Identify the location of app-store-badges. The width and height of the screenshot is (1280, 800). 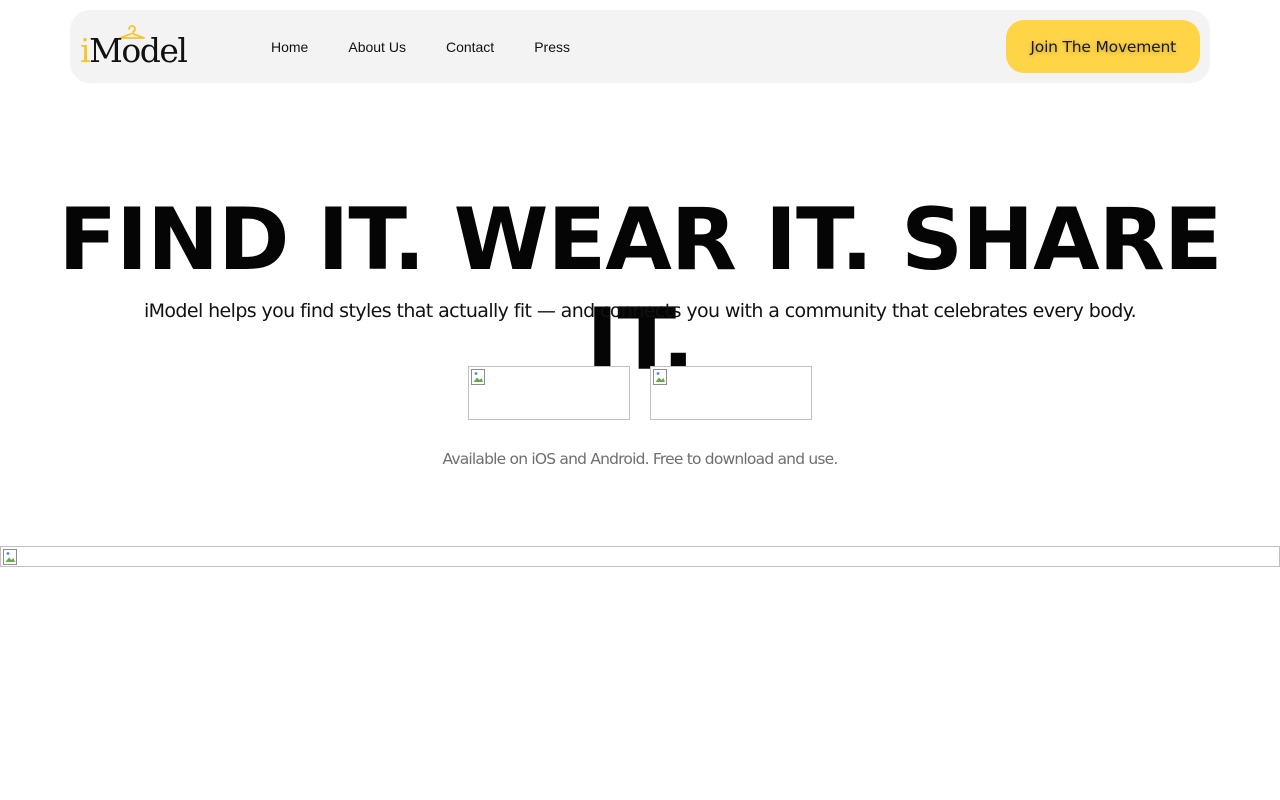
(640, 393).